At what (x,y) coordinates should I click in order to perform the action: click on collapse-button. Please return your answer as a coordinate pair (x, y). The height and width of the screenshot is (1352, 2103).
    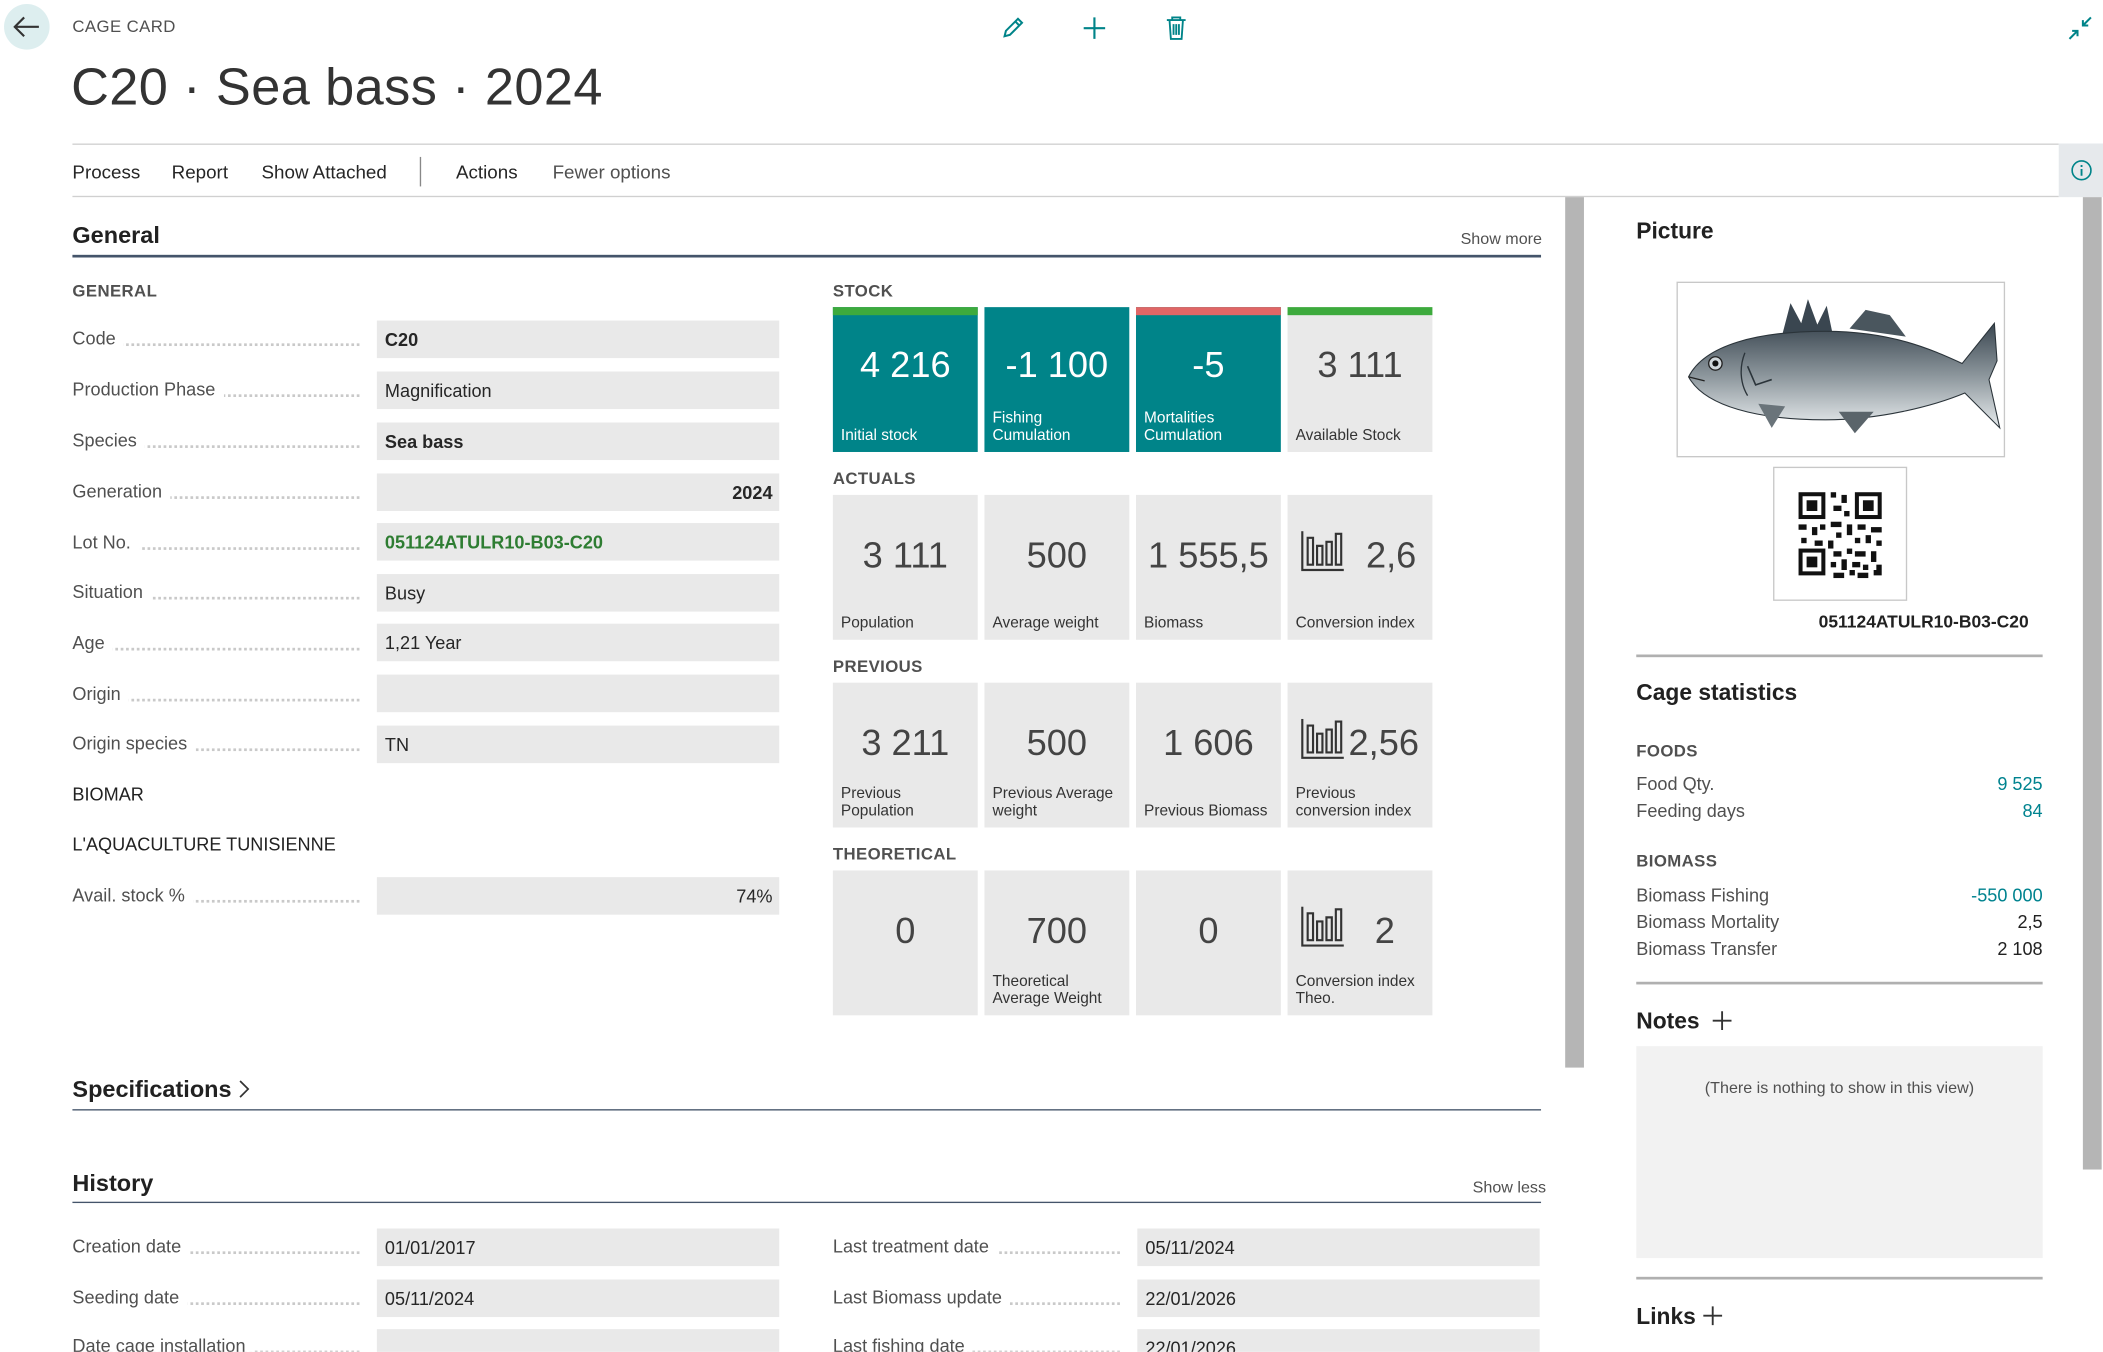
    Looking at the image, I should click on (2080, 28).